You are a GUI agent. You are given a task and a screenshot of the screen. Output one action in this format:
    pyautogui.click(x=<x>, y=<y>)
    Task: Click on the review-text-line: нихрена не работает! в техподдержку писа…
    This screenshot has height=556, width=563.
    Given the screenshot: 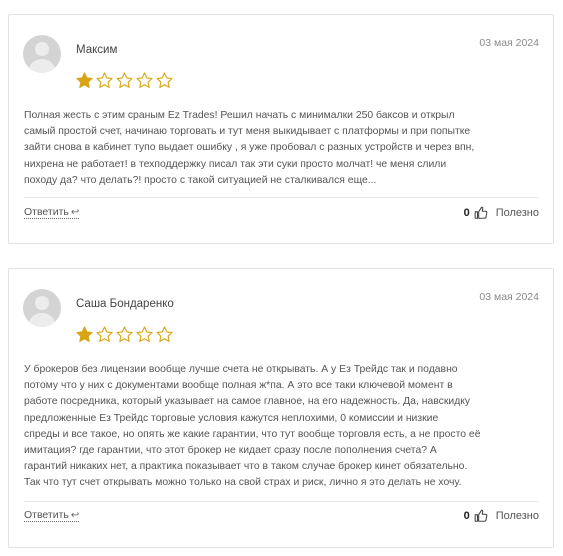 What is the action you would take?
    pyautogui.click(x=235, y=164)
    